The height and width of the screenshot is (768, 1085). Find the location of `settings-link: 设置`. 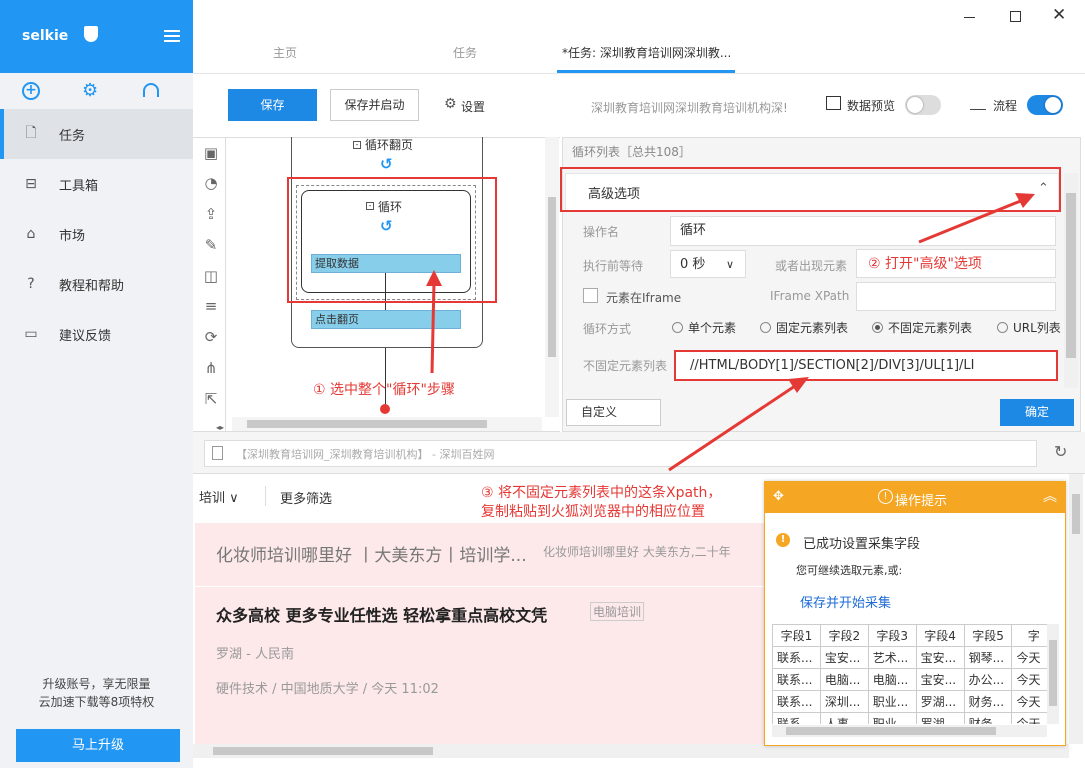

settings-link: 设置 is located at coordinates (473, 106).